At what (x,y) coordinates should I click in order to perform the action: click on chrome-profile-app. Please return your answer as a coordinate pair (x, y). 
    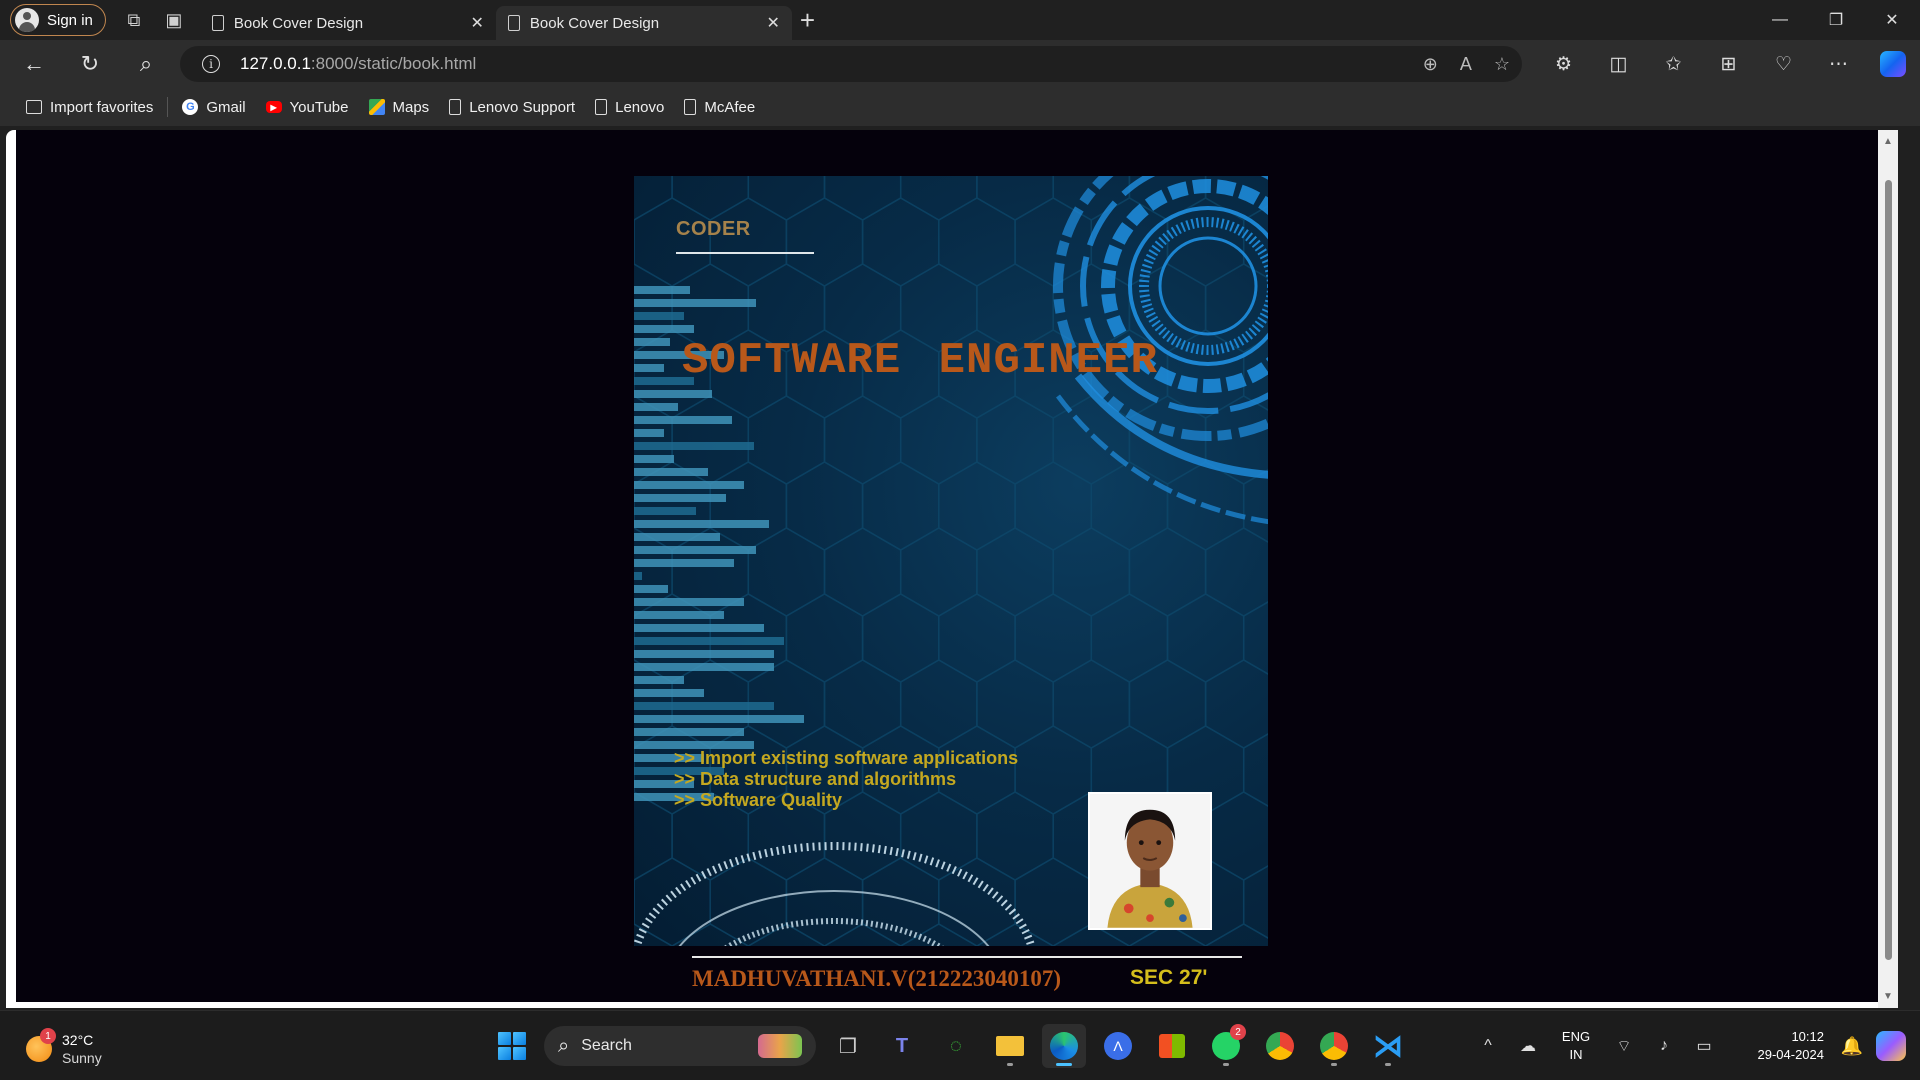
    Looking at the image, I should click on (1334, 1046).